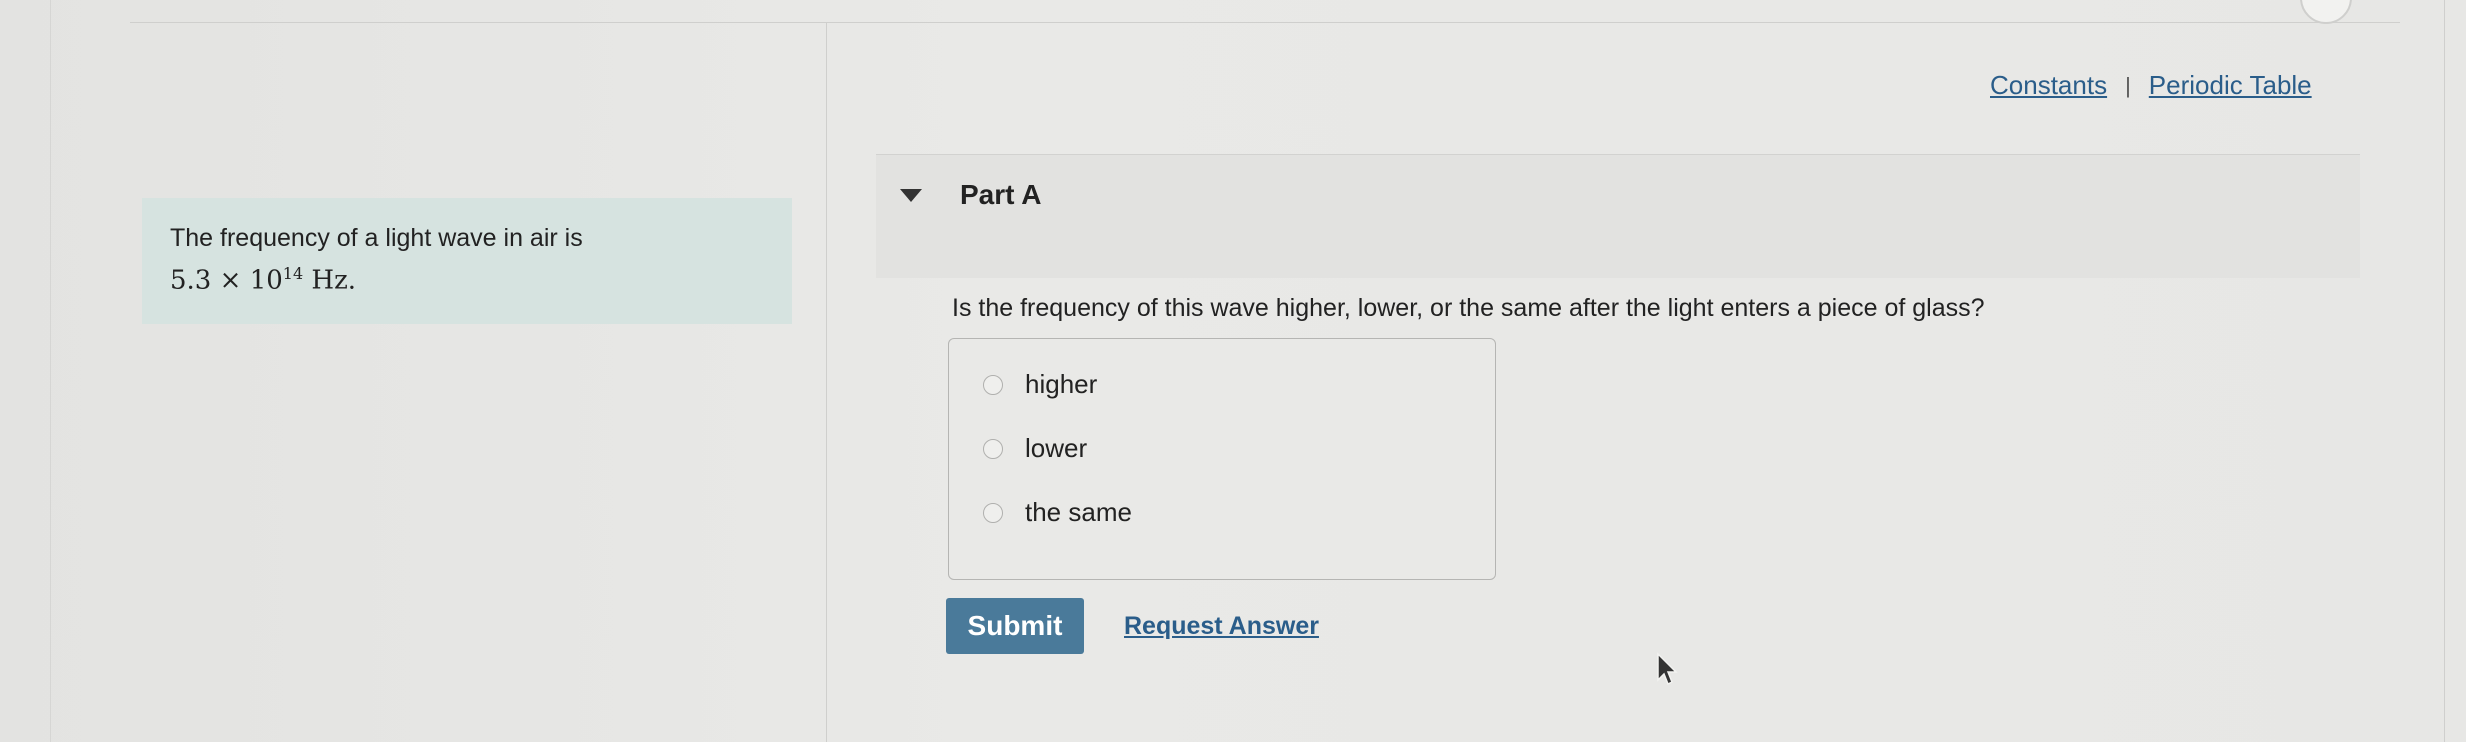 Image resolution: width=2466 pixels, height=742 pixels. Describe the element at coordinates (376, 238) in the screenshot. I see `problem-intro: The frequency of a light wave in air is` at that location.